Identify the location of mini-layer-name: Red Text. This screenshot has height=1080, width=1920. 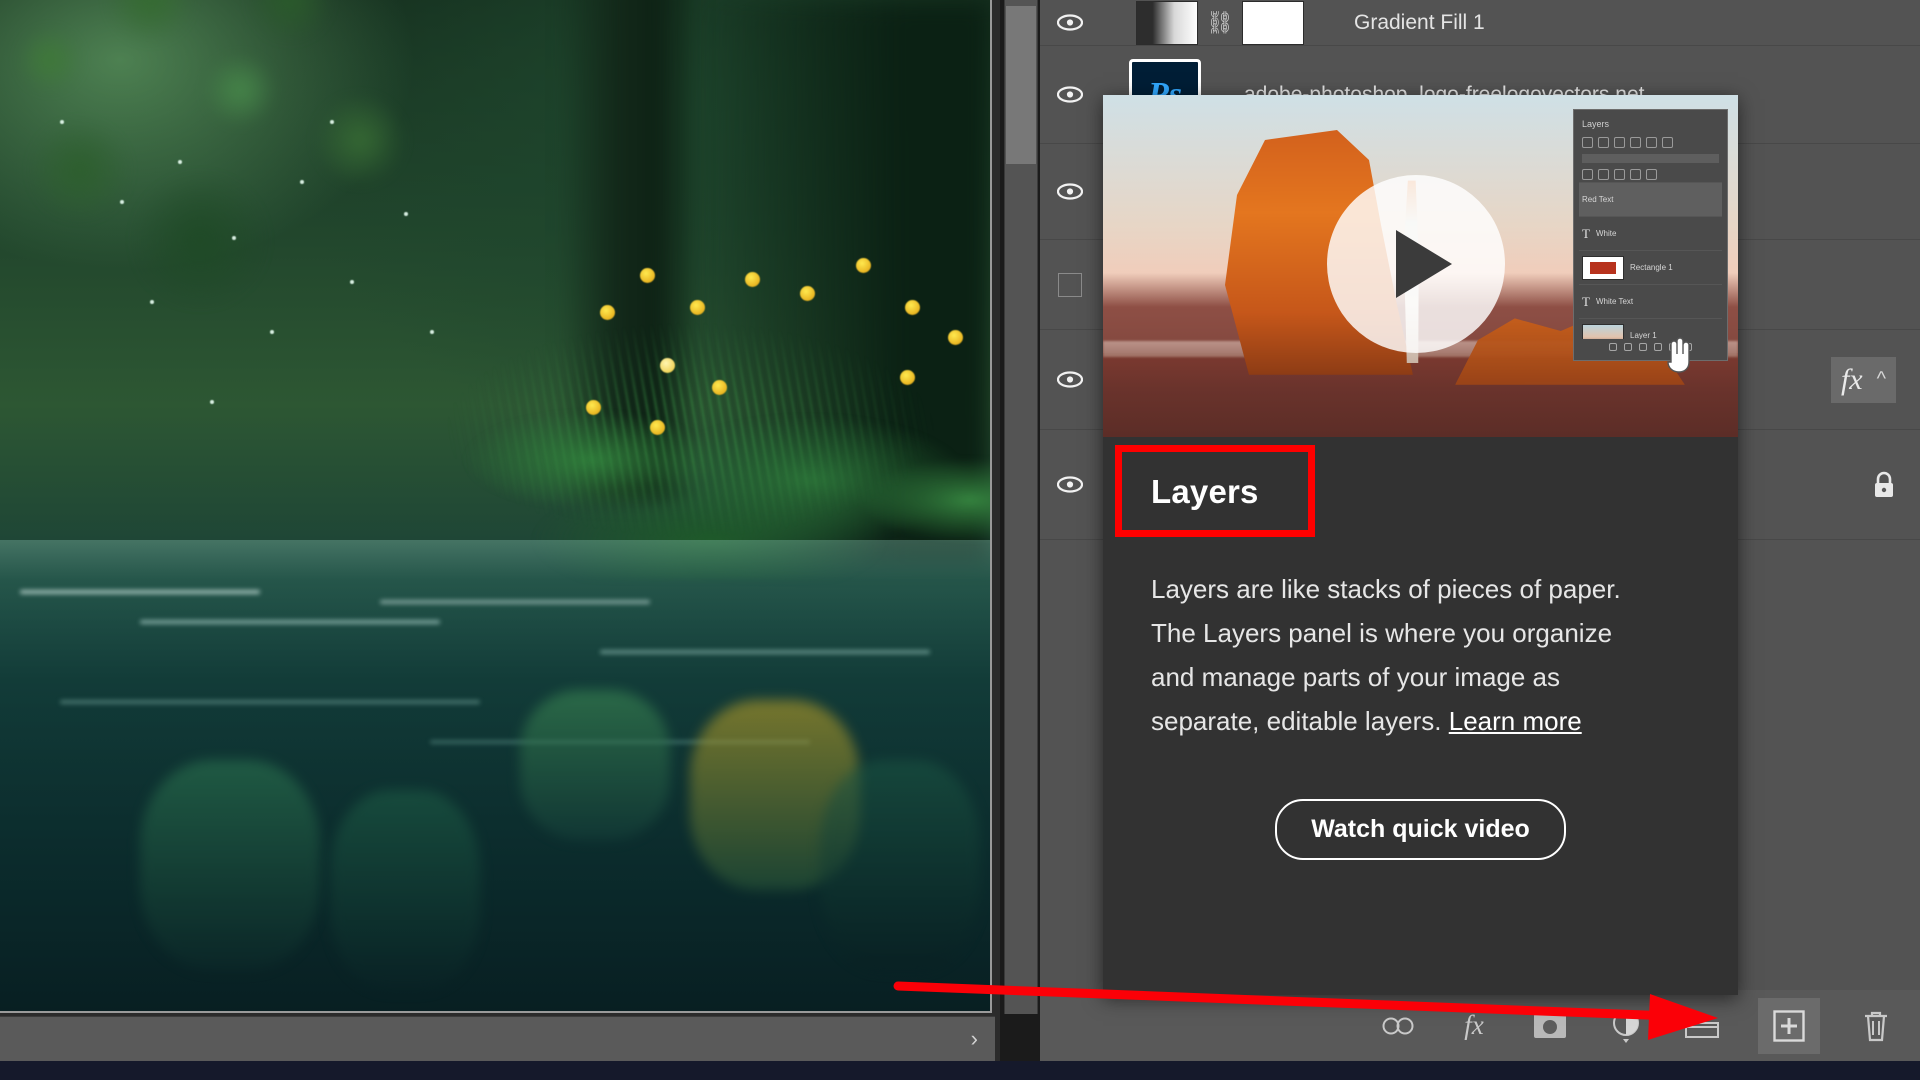
(1598, 199).